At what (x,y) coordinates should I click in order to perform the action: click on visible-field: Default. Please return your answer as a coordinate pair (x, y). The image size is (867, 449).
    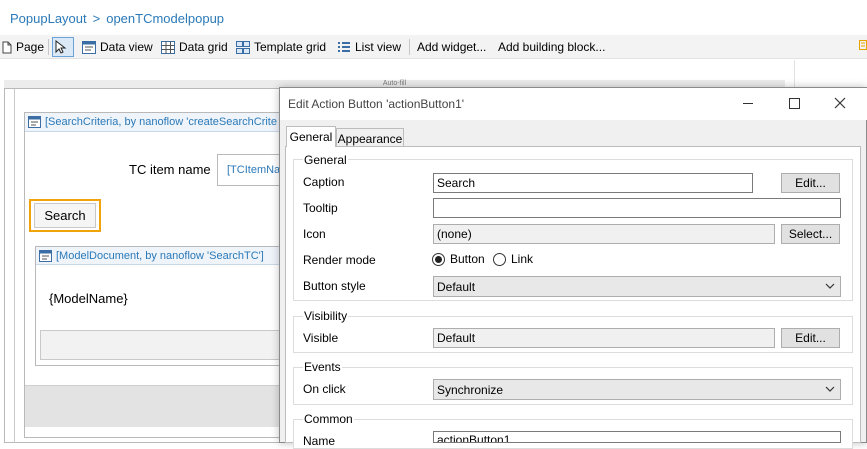
    Looking at the image, I should click on (604, 338).